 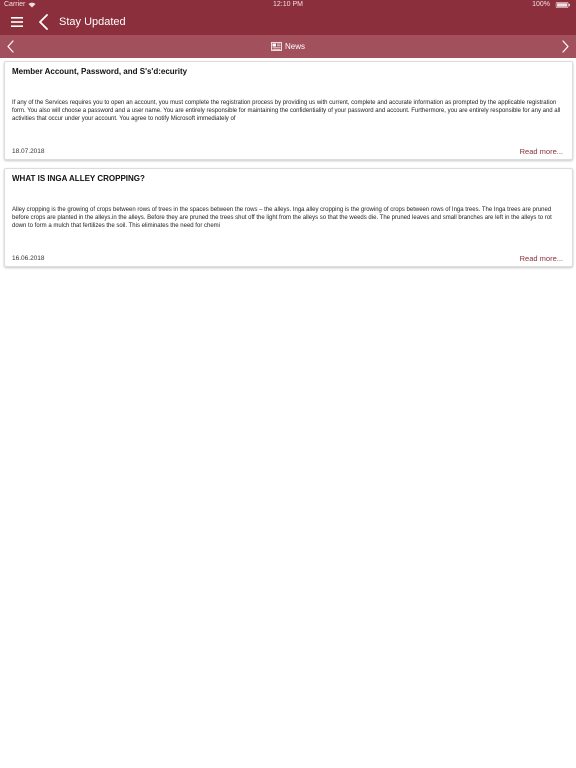 What do you see at coordinates (541, 4) in the screenshot?
I see `battery-percent: 100%` at bounding box center [541, 4].